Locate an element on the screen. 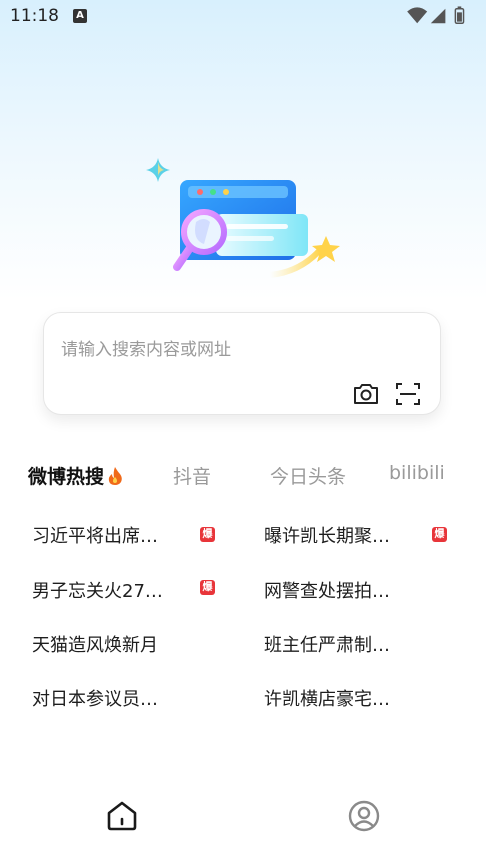 This screenshot has width=486, height=864. hero-illustration is located at coordinates (243, 218).